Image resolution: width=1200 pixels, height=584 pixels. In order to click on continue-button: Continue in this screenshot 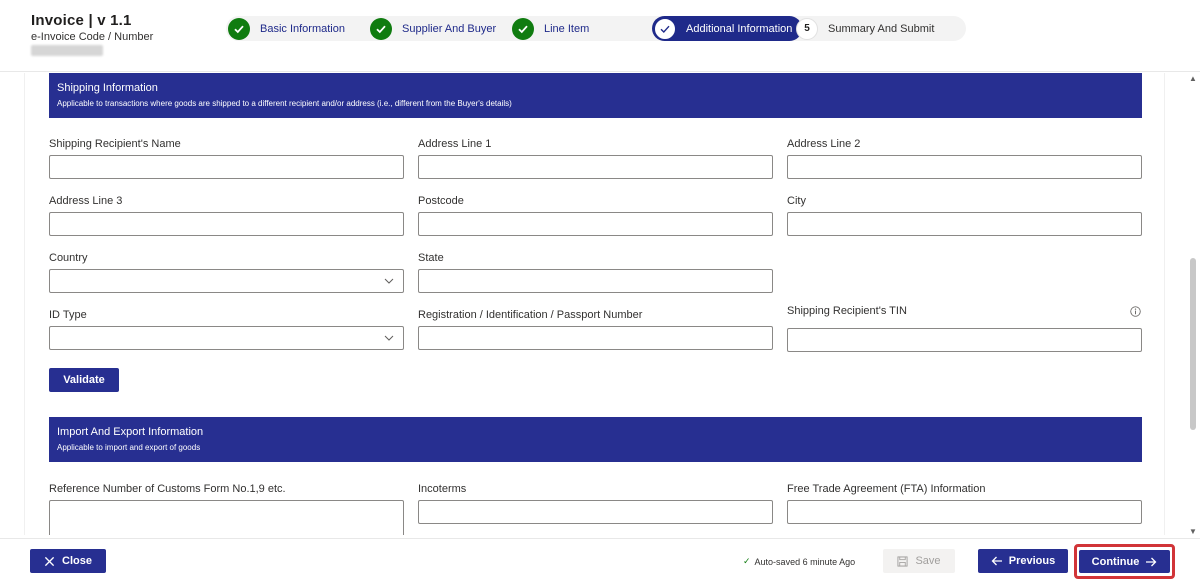, I will do `click(1124, 561)`.